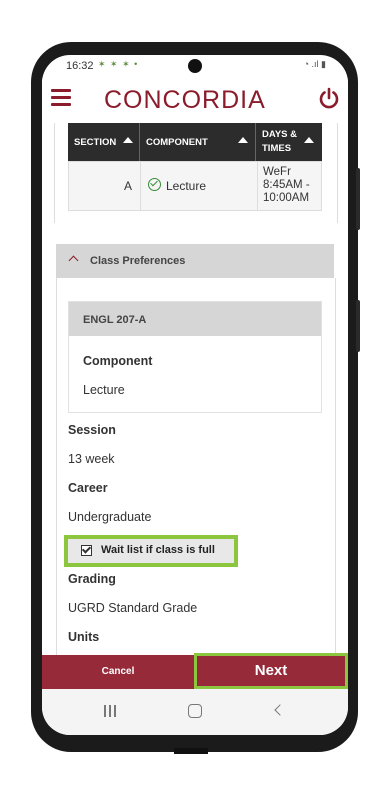 This screenshot has height=790, width=390. I want to click on action-footer: Cancel Next, so click(195, 671).